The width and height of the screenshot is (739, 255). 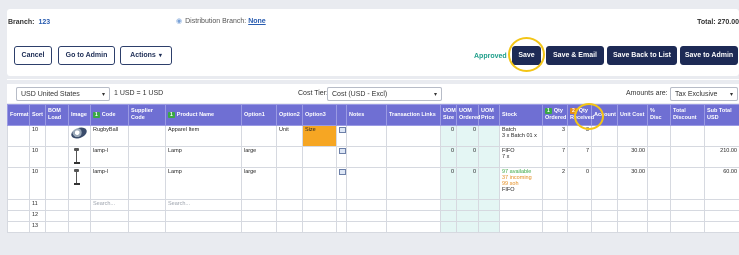 What do you see at coordinates (521, 183) in the screenshot?
I see `stock-cell: 97 available 37 incoming 99 soh FIFO` at bounding box center [521, 183].